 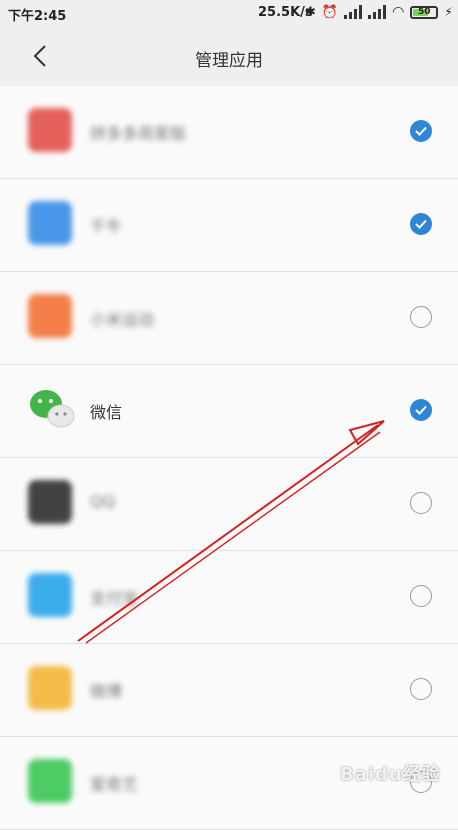 What do you see at coordinates (310, 12) in the screenshot?
I see `bluetooth-icon: ✱` at bounding box center [310, 12].